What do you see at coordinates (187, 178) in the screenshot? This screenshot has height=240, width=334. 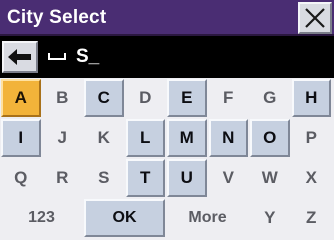 I see `key-u: U` at bounding box center [187, 178].